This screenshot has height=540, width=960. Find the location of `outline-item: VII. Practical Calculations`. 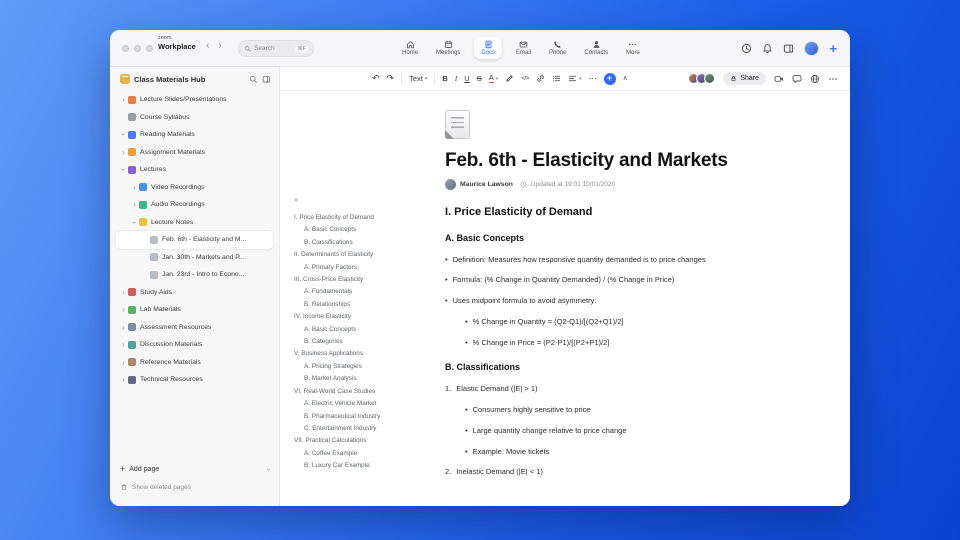

outline-item: VII. Practical Calculations is located at coordinates (353, 441).